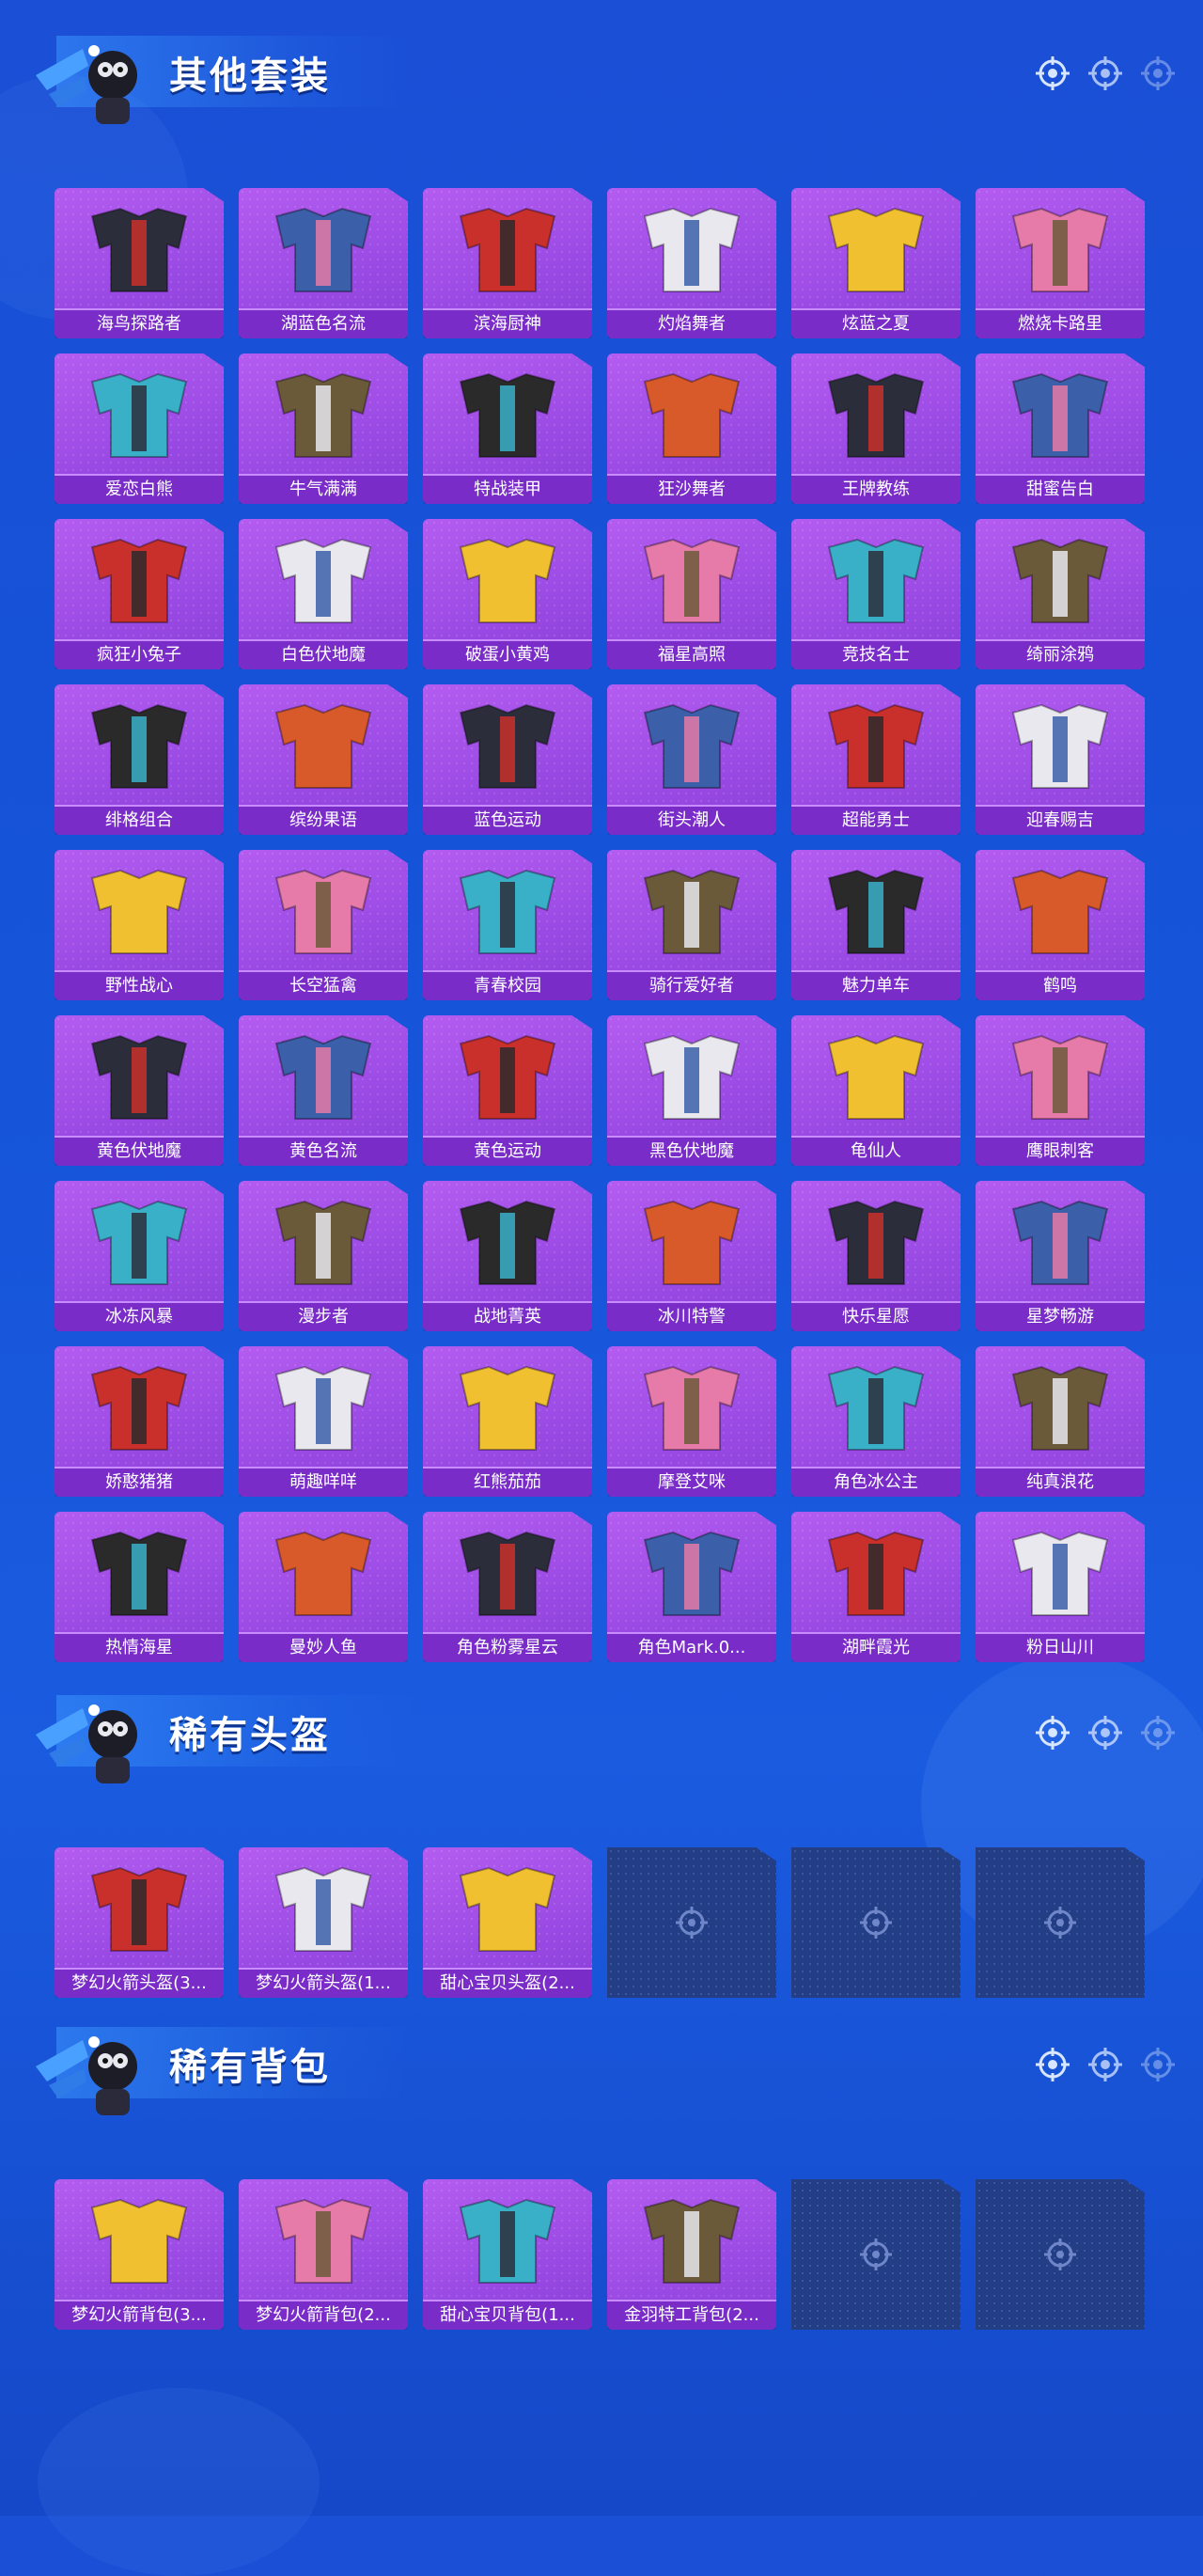 This screenshot has width=1203, height=2576. What do you see at coordinates (691, 985) in the screenshot?
I see `item-name: 骑行爱好者` at bounding box center [691, 985].